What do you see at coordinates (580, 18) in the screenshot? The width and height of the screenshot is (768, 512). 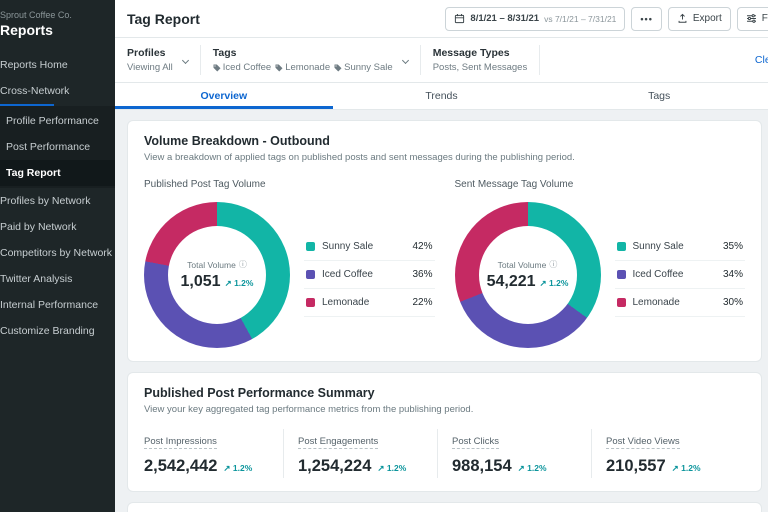 I see `date-range-compare: vs 7/1/21 – 7/31/21` at bounding box center [580, 18].